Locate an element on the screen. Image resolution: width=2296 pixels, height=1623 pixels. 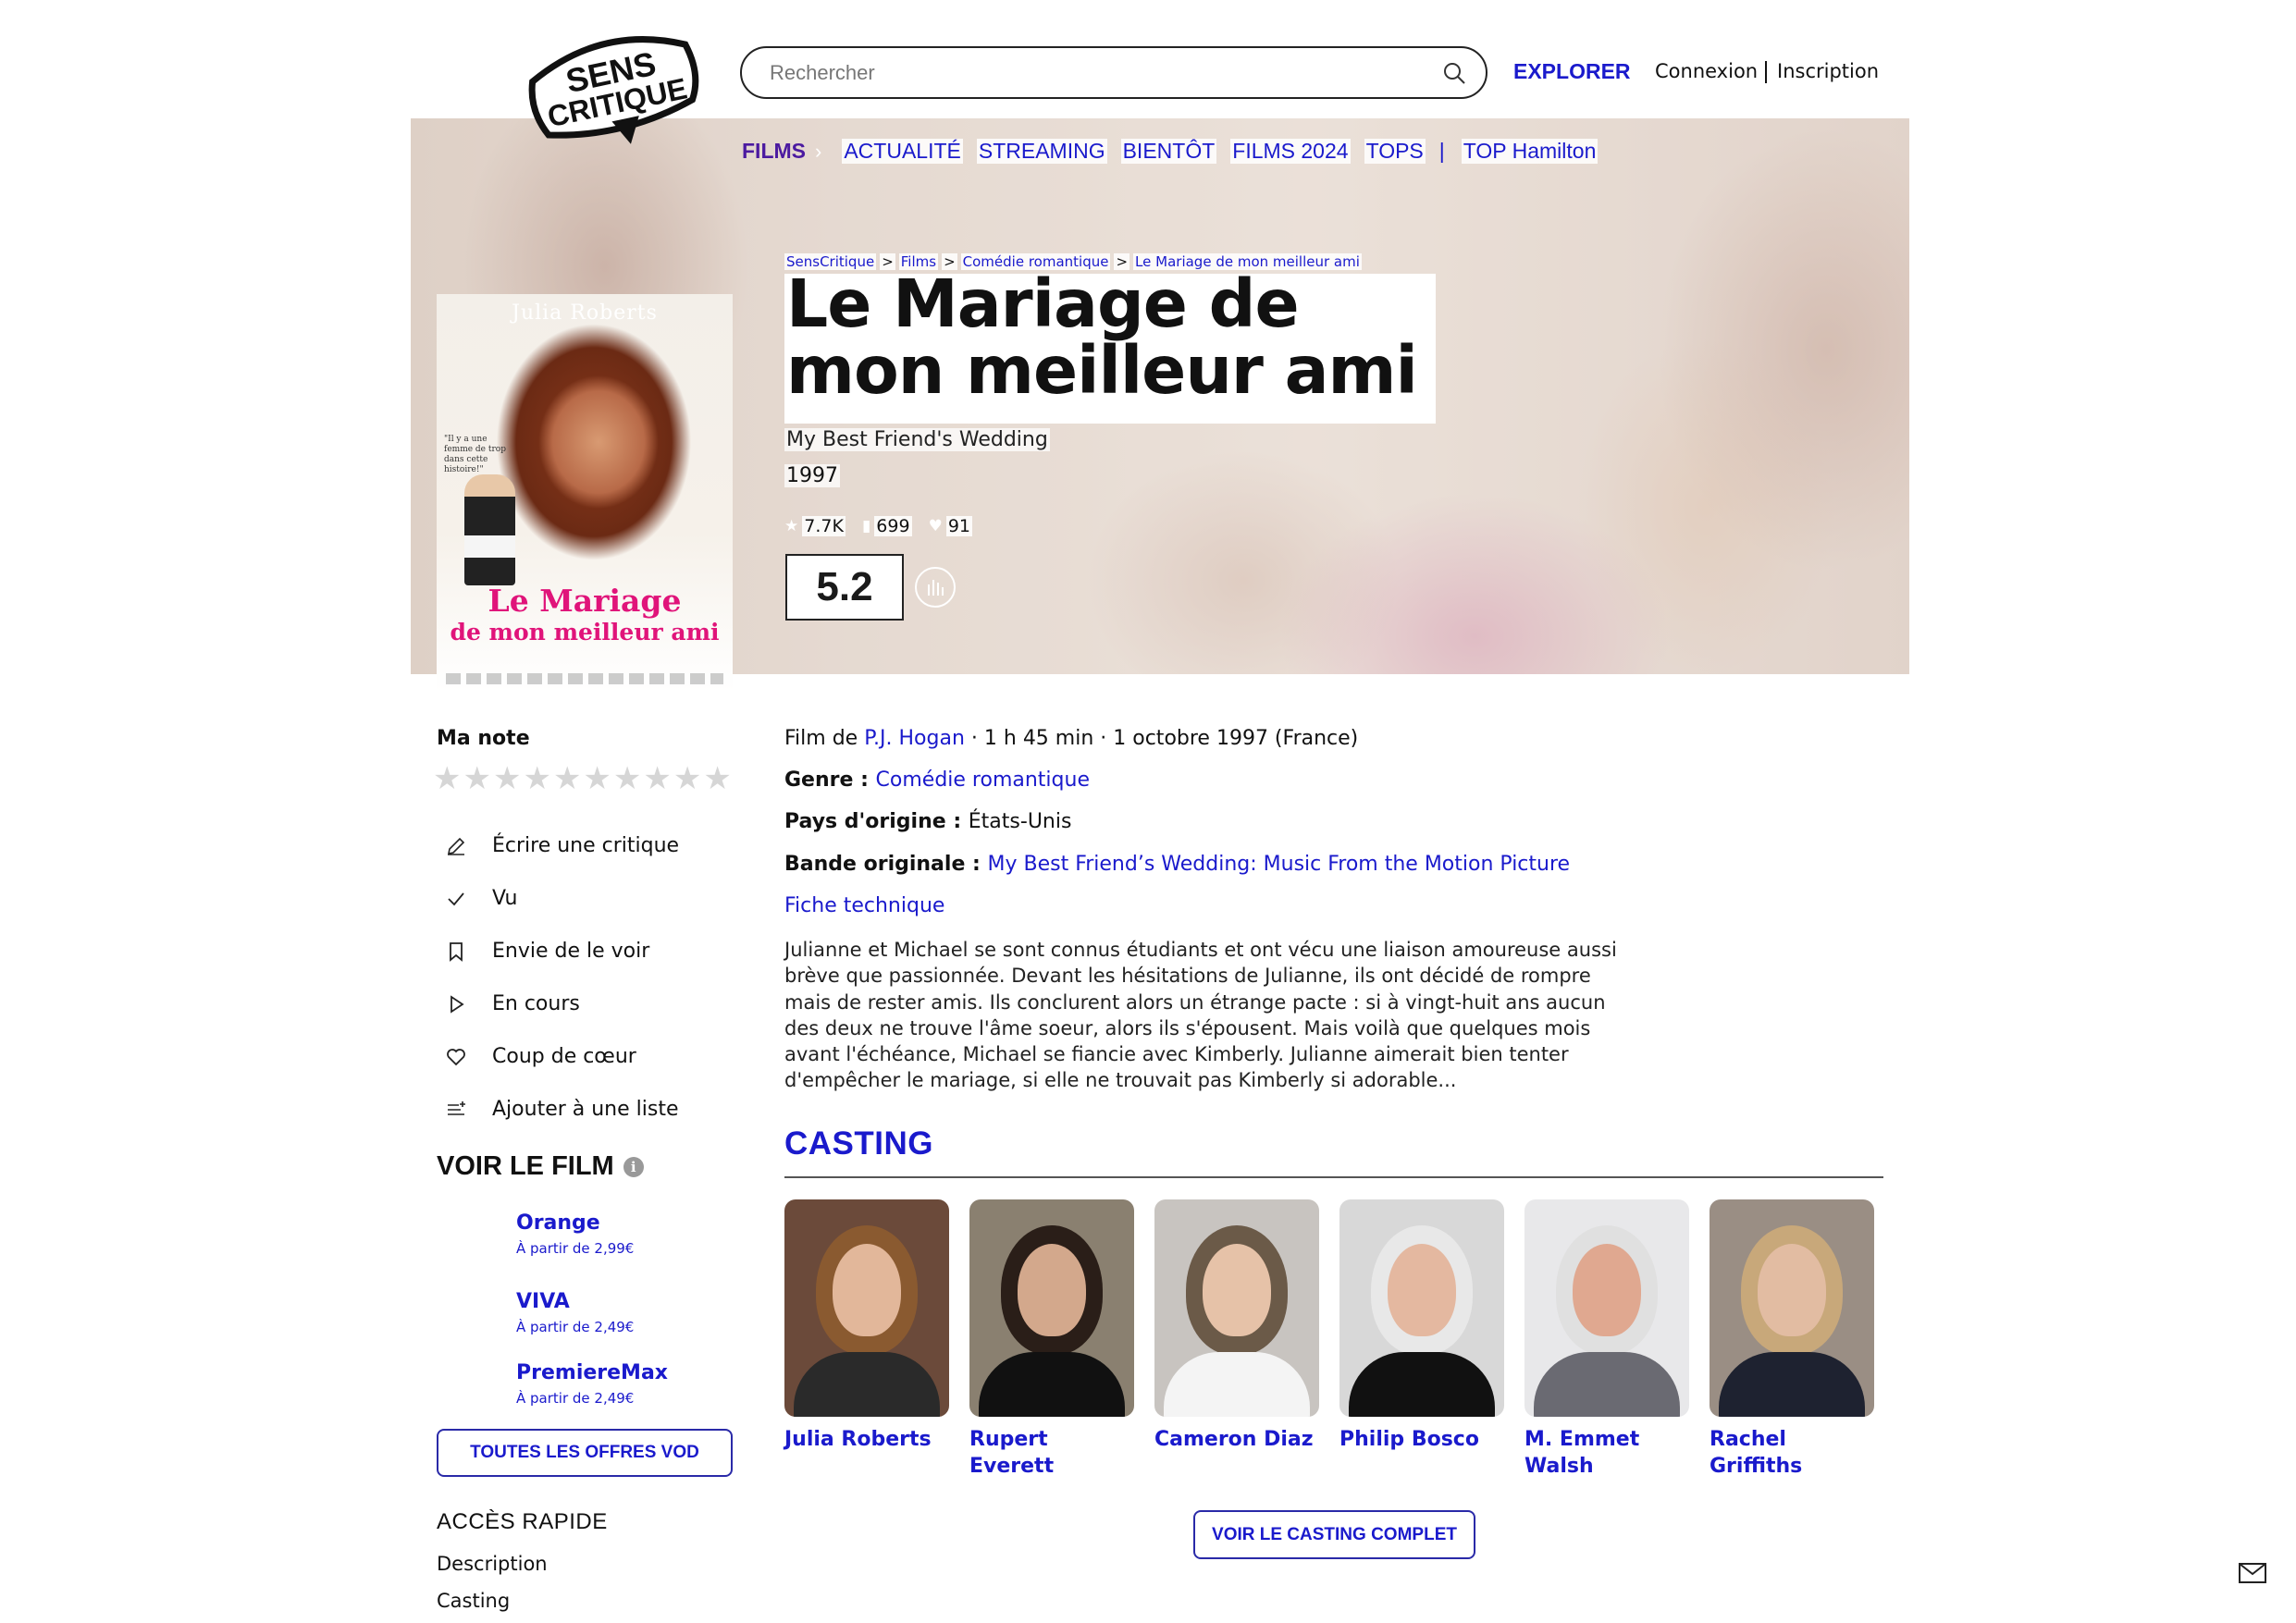
all-vod-offers-button: TOUTES LES OFFRES VOD is located at coordinates (585, 1453).